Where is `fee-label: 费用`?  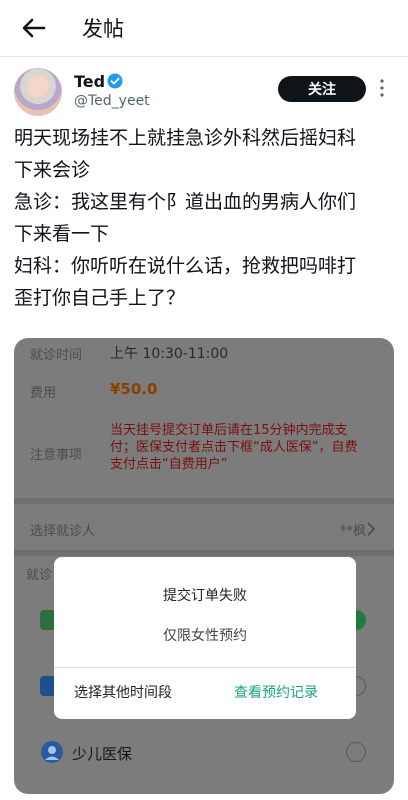
fee-label: 费用 is located at coordinates (43, 393).